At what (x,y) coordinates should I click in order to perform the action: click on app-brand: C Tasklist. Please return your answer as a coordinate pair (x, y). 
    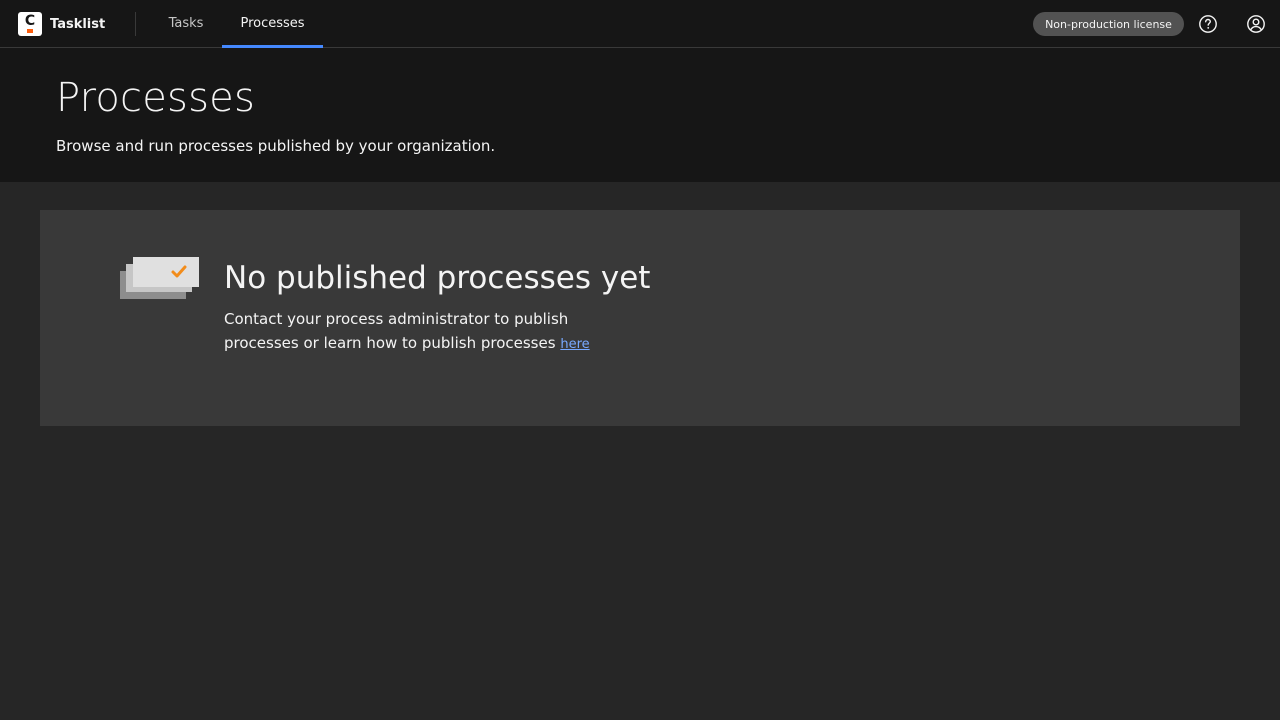
    Looking at the image, I should click on (61, 24).